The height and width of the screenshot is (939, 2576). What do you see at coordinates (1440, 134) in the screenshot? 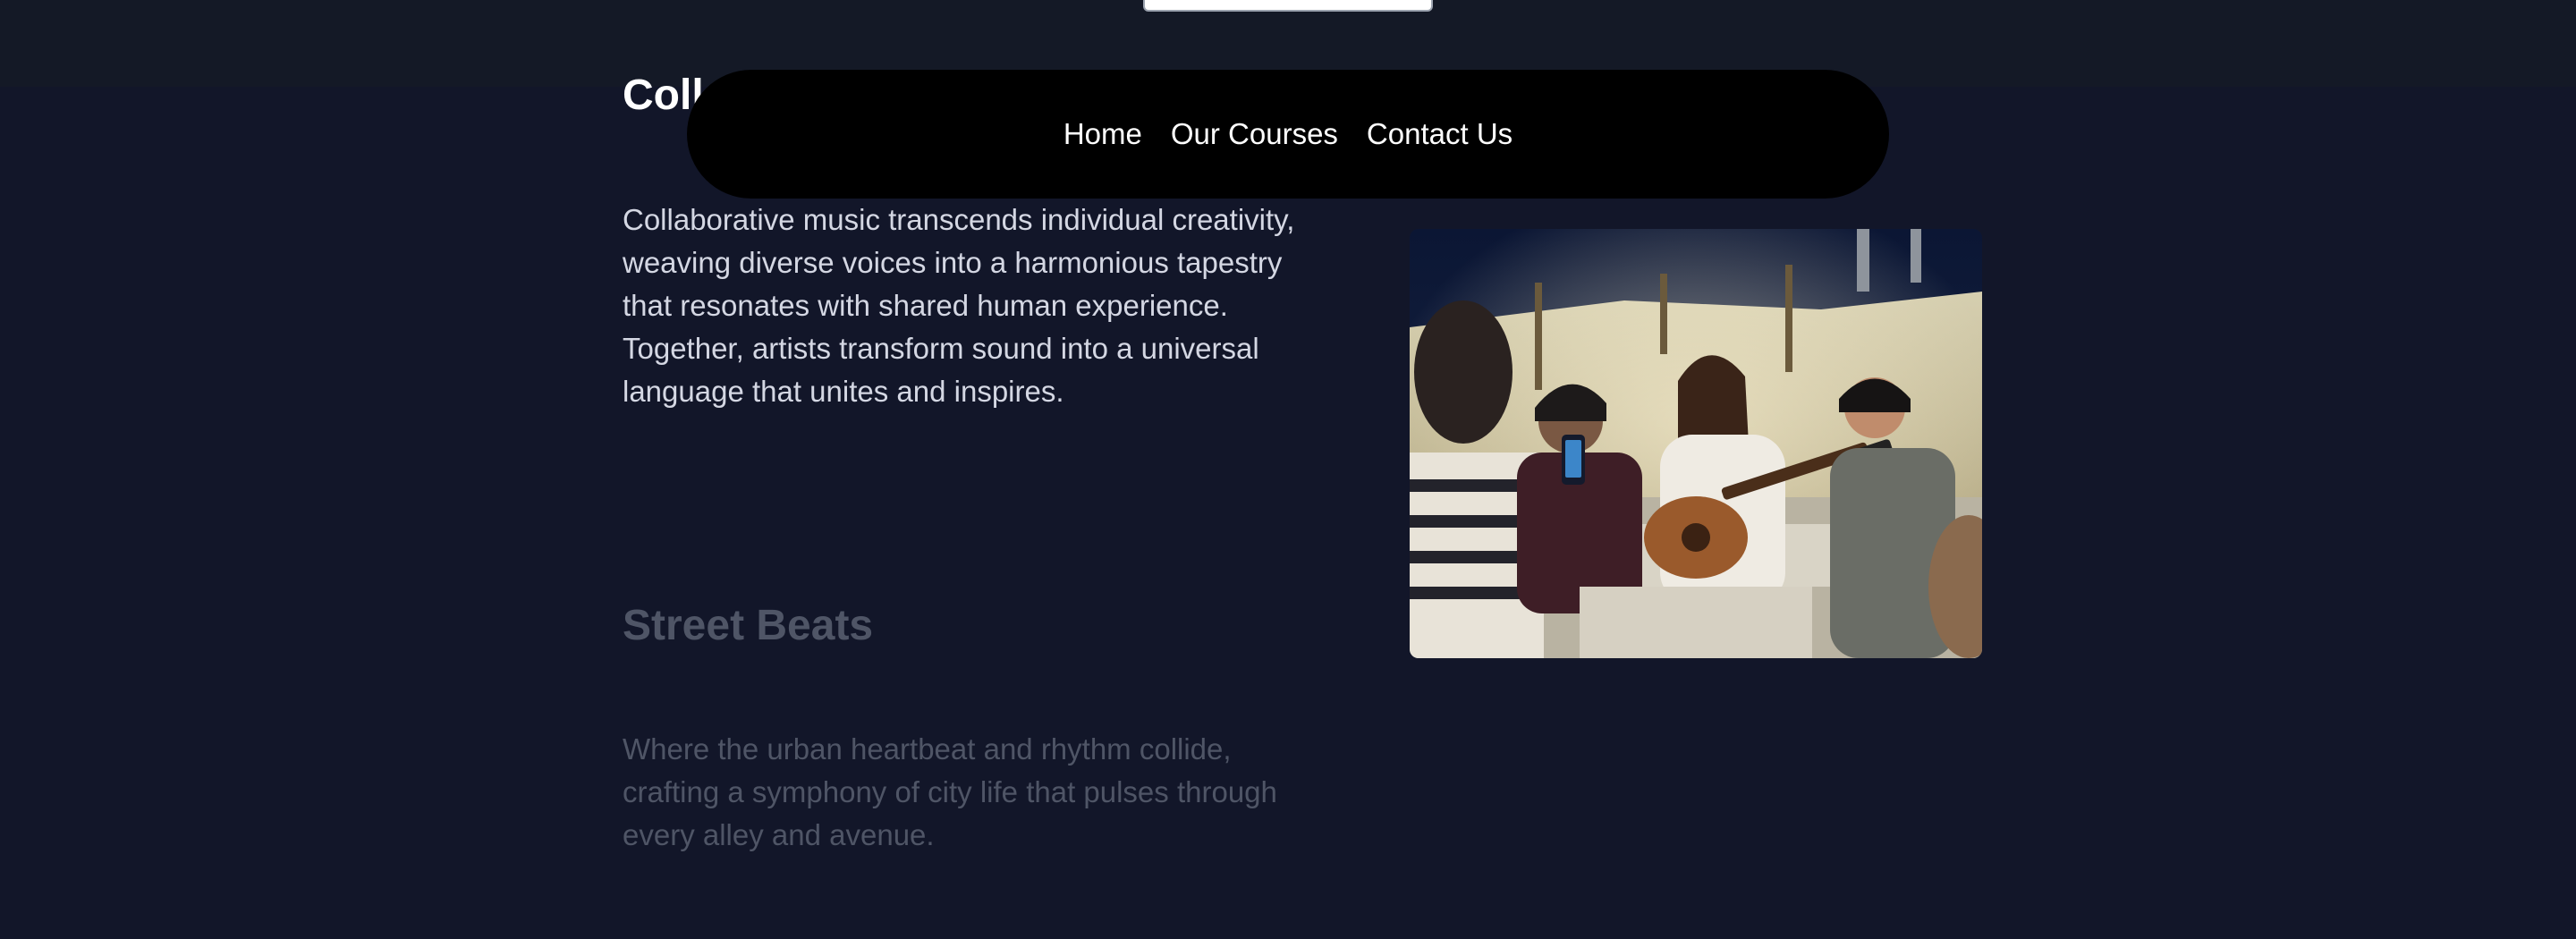
I see `nav-link-contact-us: Contact Us` at bounding box center [1440, 134].